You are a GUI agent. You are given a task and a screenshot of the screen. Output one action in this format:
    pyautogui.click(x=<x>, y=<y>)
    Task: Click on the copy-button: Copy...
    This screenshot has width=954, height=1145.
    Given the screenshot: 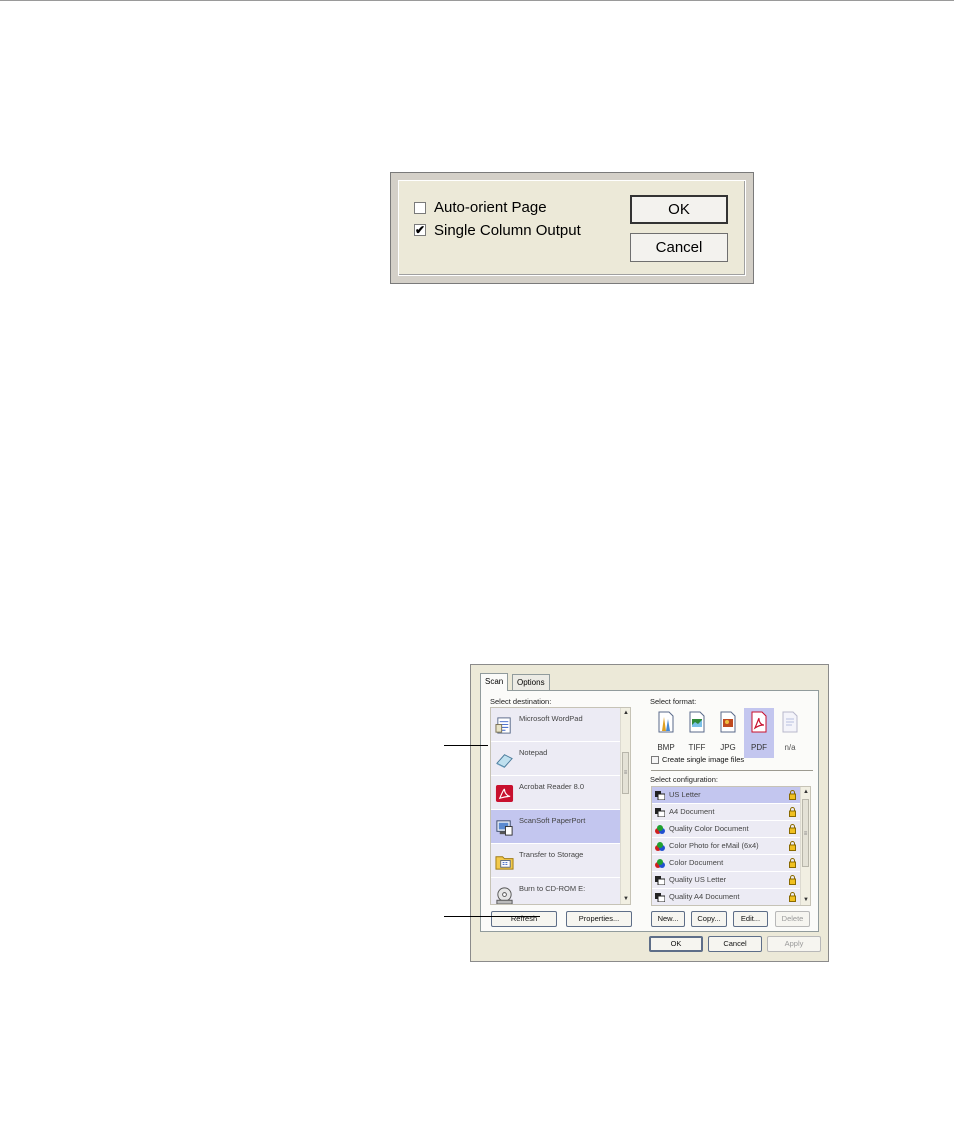 What is the action you would take?
    pyautogui.click(x=709, y=919)
    